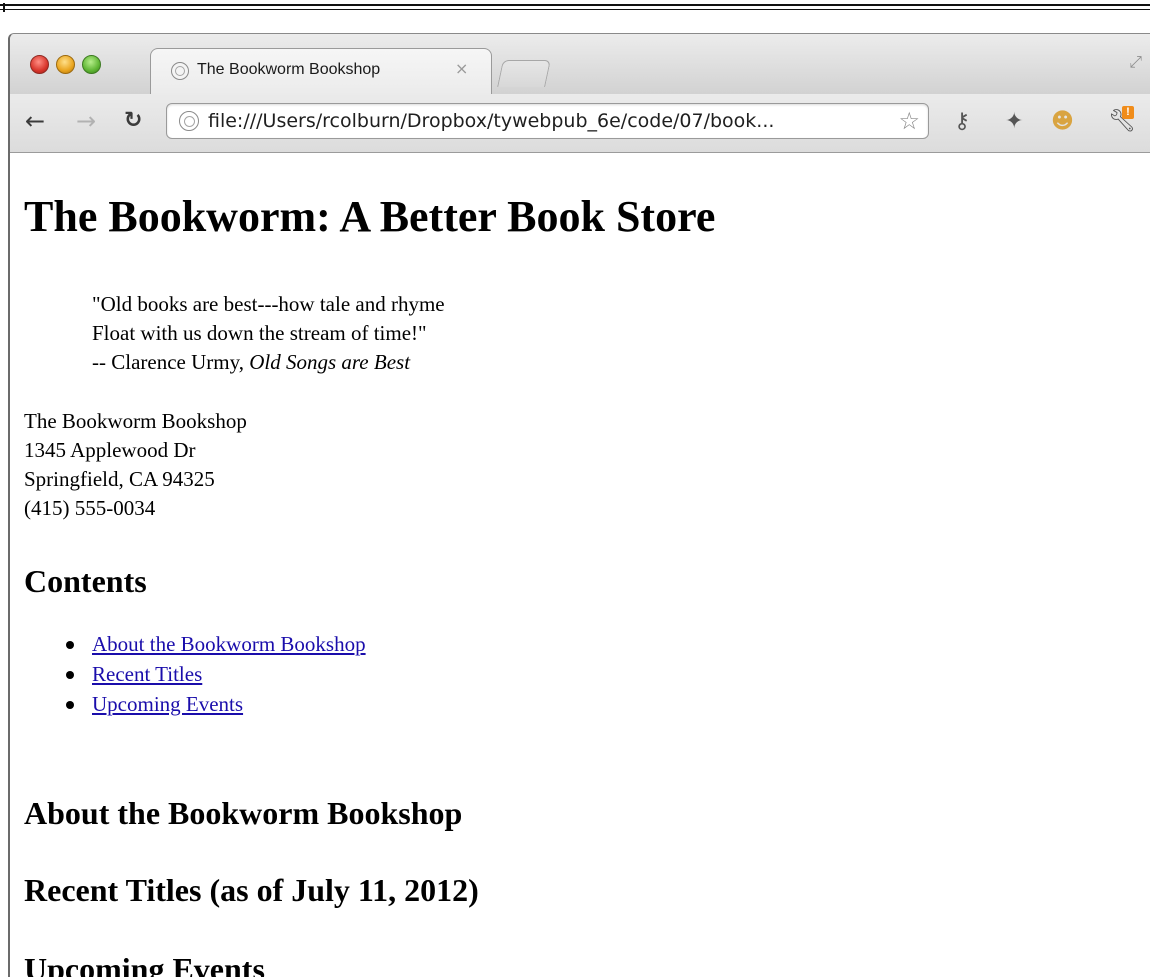  What do you see at coordinates (39, 64) in the screenshot?
I see `close-window-button` at bounding box center [39, 64].